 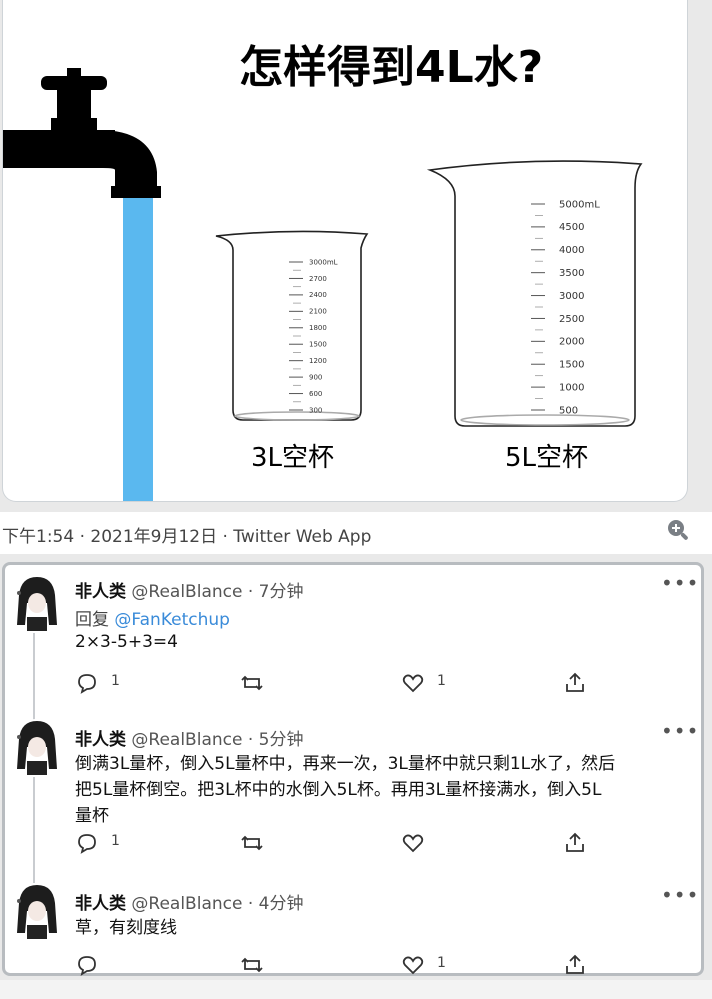 I want to click on tweet-meta-row: 下午1:54 · 2021年9月12日 · Twitter Web App, so click(x=356, y=533).